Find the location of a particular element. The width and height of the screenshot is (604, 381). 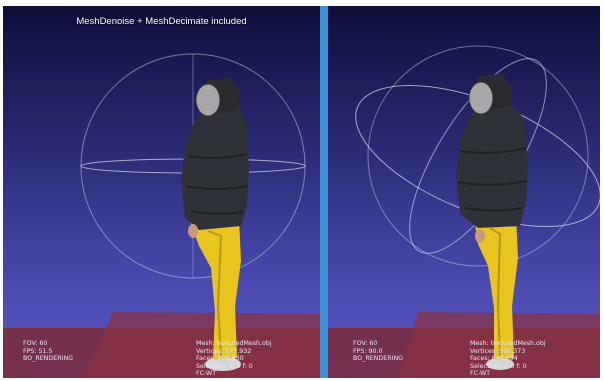

faces-label: Faces: 909,830 is located at coordinates (220, 359).